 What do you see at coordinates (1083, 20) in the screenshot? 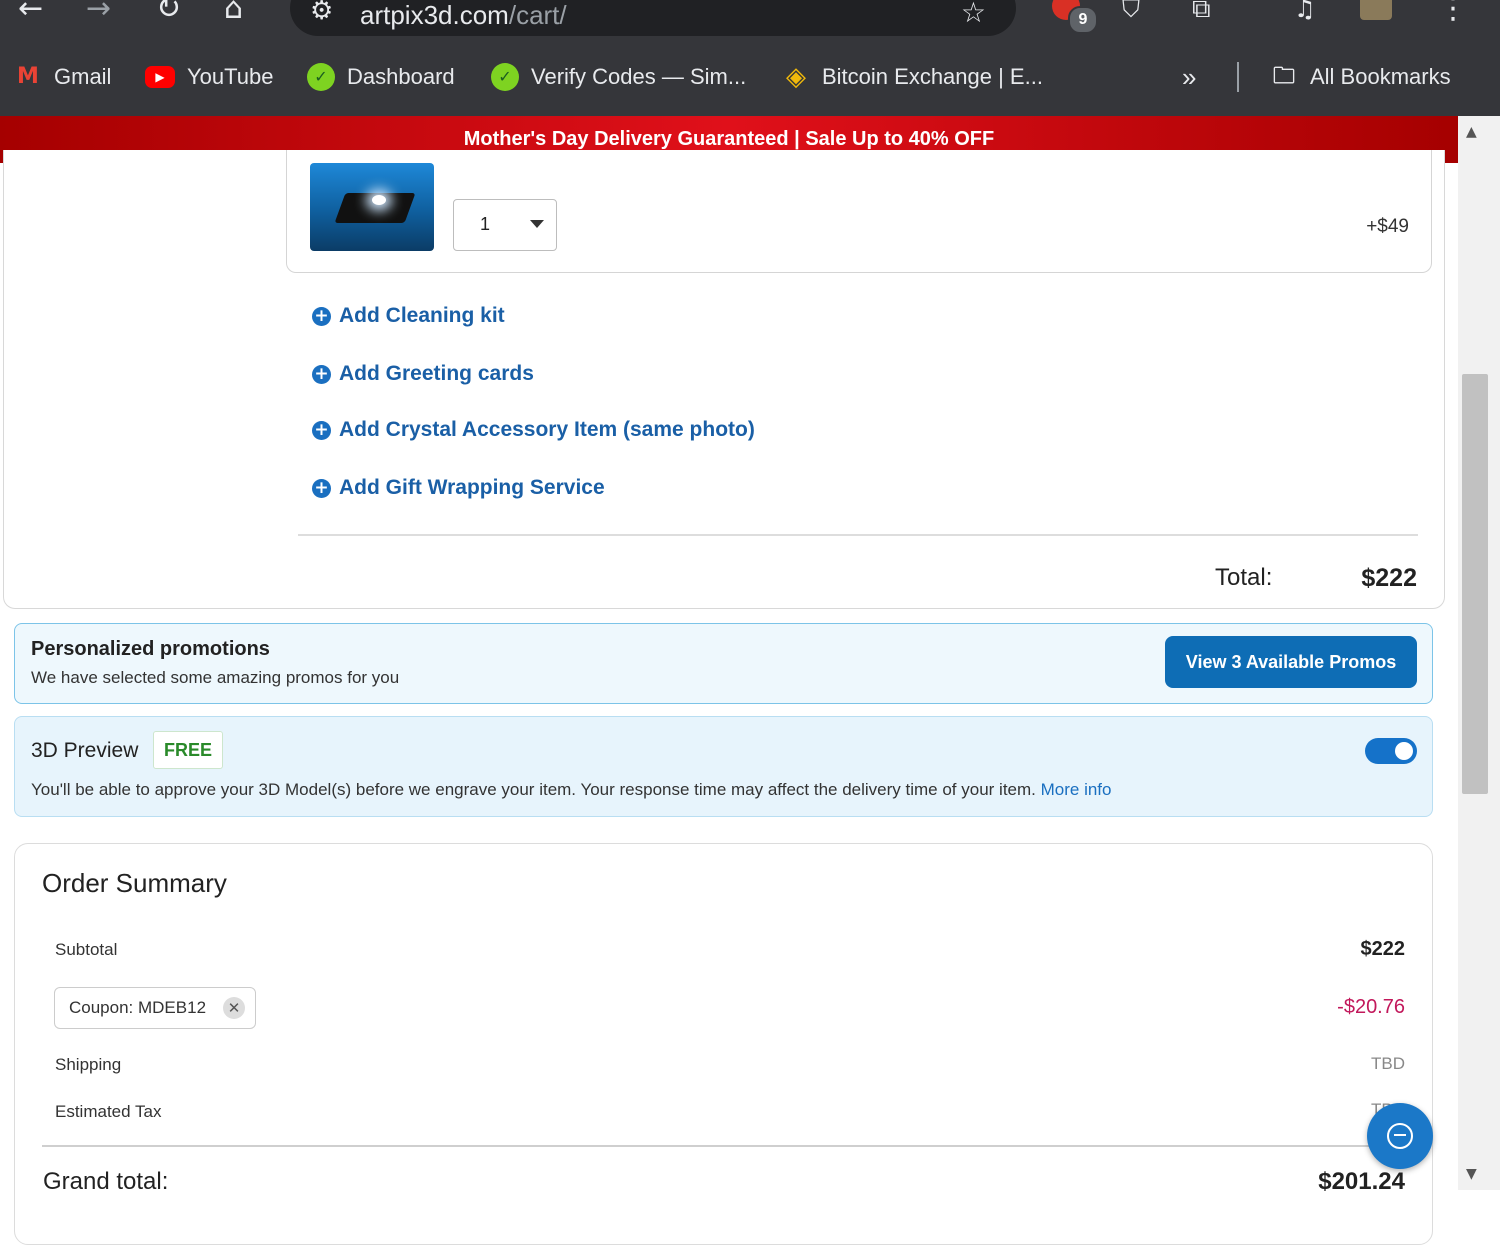
I see `extension-badge: 9` at bounding box center [1083, 20].